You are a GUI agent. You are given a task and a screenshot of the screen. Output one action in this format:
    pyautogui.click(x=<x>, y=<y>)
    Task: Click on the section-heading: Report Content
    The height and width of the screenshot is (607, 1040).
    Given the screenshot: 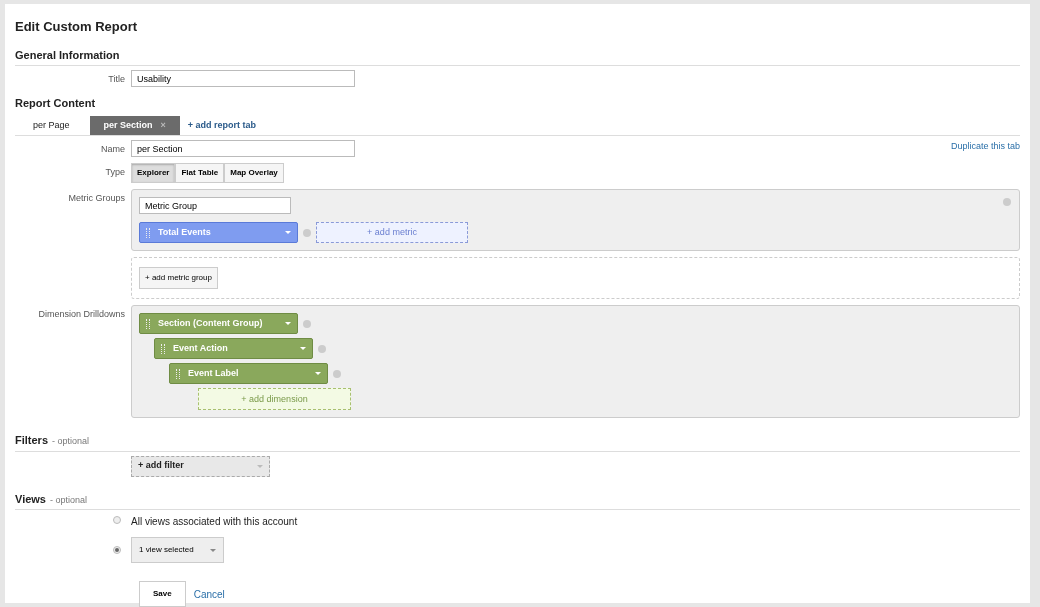 What is the action you would take?
    pyautogui.click(x=56, y=103)
    